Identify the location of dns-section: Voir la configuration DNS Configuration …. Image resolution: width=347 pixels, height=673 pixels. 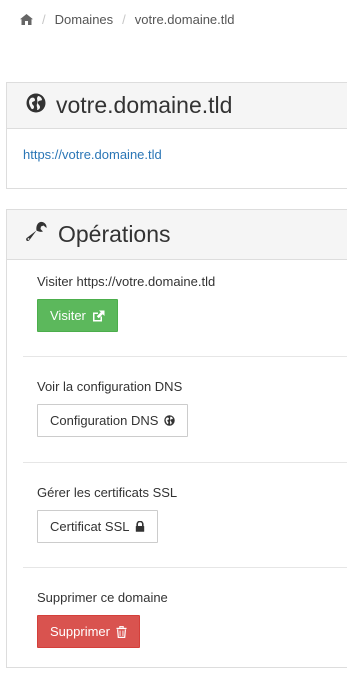
(185, 408).